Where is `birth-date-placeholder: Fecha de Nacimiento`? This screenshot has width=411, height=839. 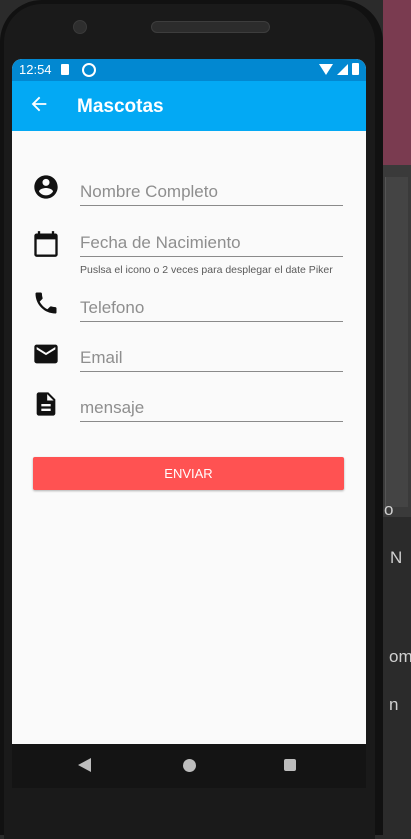
birth-date-placeholder: Fecha de Nacimiento is located at coordinates (160, 242).